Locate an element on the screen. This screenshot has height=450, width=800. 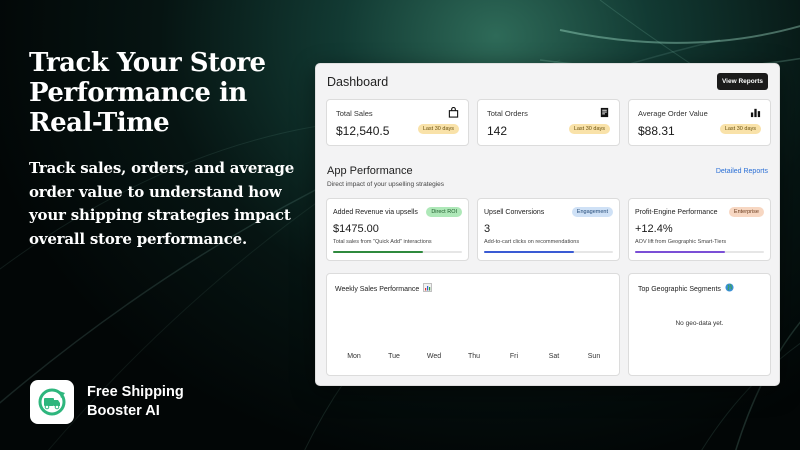
stat-value: $88.31 is located at coordinates (656, 131).